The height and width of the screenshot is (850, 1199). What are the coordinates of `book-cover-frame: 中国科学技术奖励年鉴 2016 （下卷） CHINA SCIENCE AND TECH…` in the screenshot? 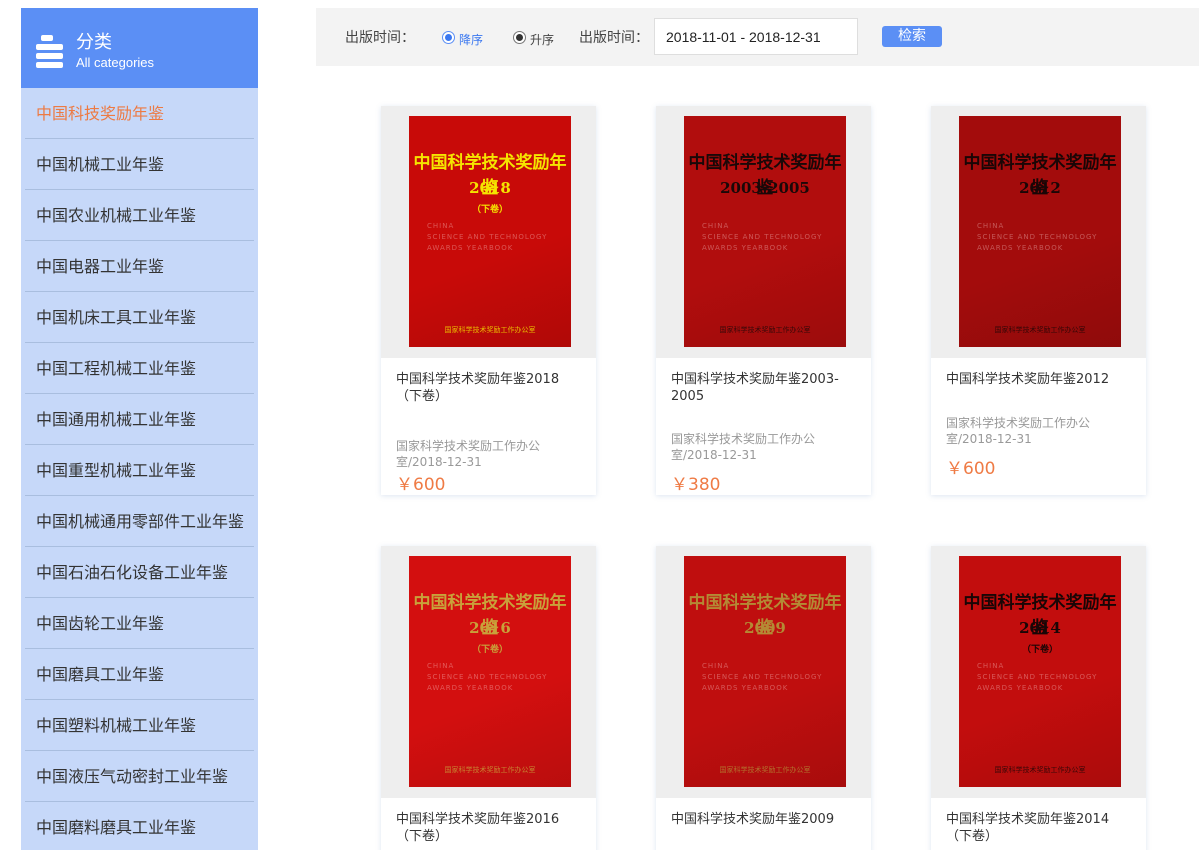 It's located at (488, 672).